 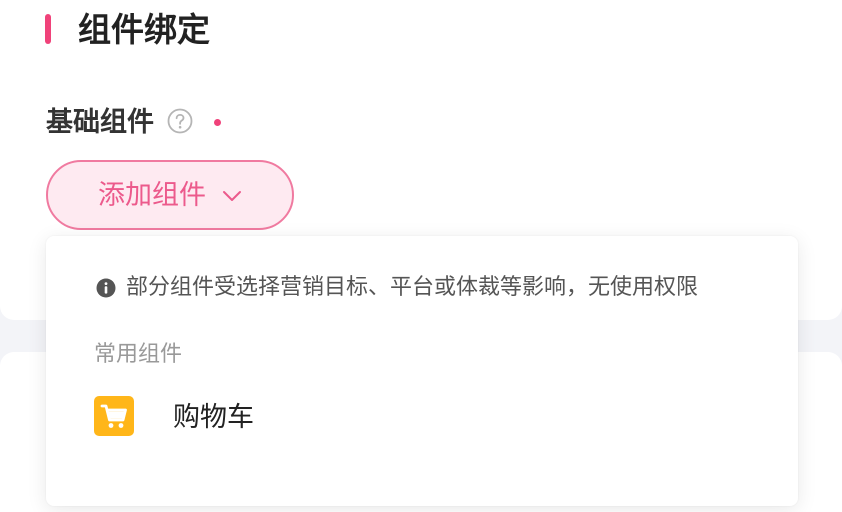 I want to click on section-title: 组件绑定, so click(x=144, y=29).